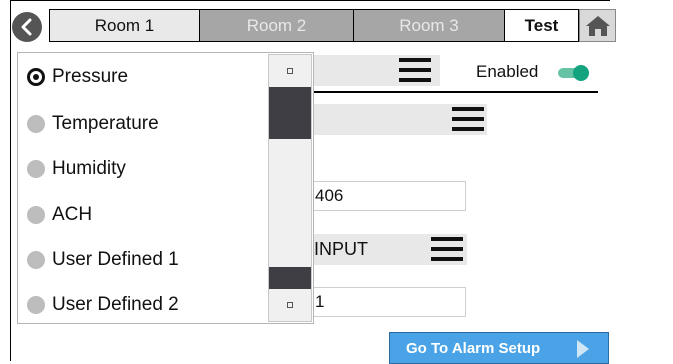 Image resolution: width=673 pixels, height=364 pixels. Describe the element at coordinates (473, 348) in the screenshot. I see `alarm-button-label: Go To Alarm Setup` at that location.